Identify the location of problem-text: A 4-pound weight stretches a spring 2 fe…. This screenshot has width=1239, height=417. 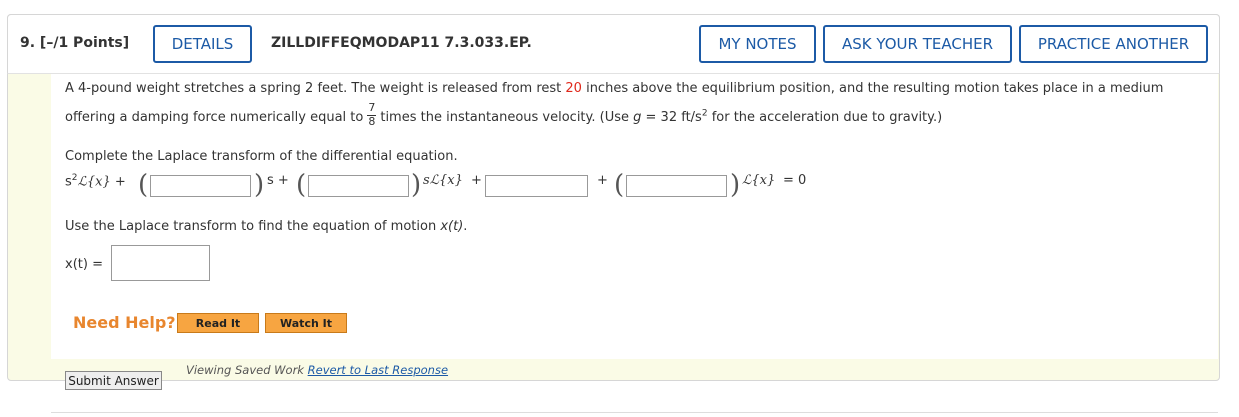
(315, 88).